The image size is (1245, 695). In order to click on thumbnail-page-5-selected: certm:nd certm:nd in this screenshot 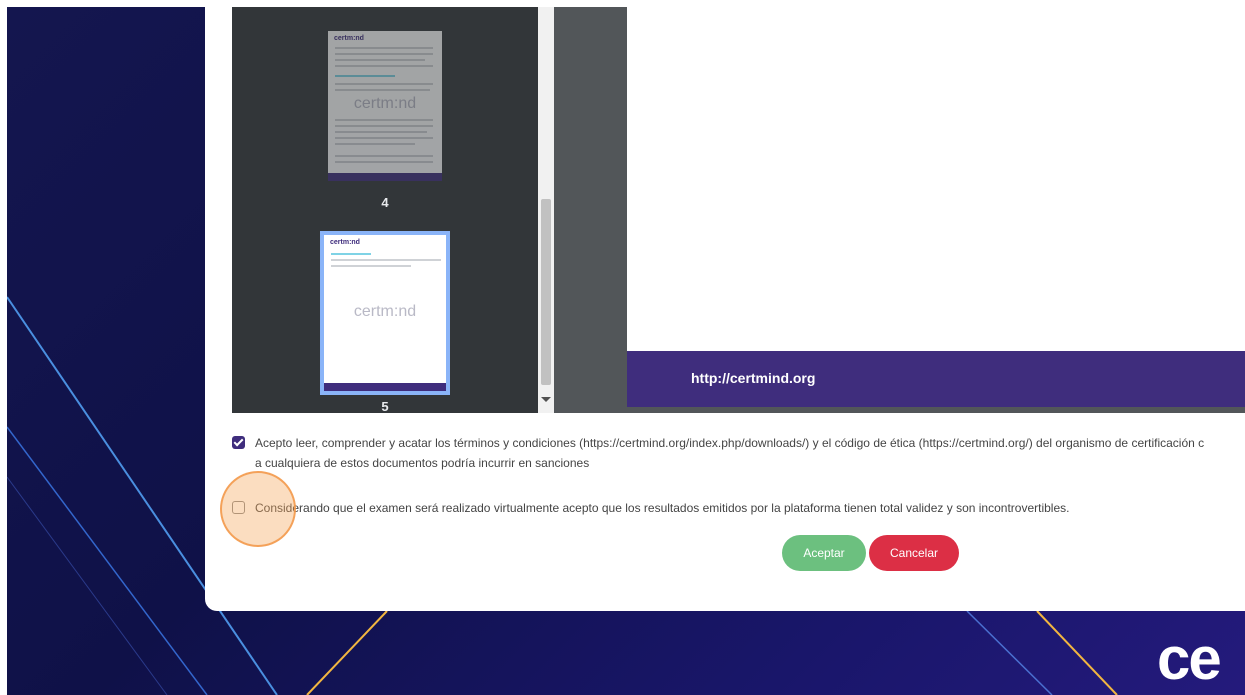, I will do `click(385, 313)`.